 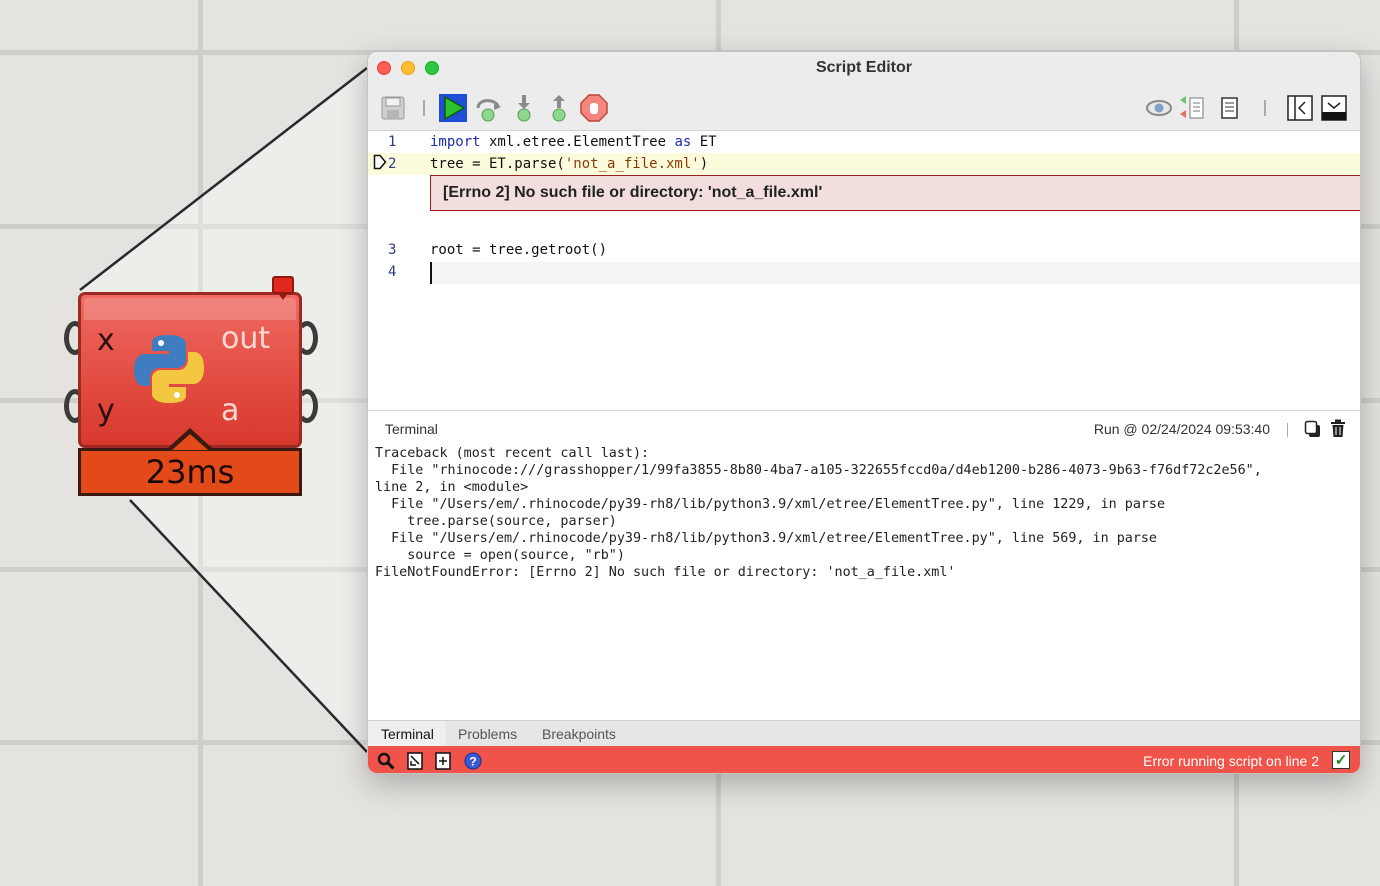 I want to click on input-label-y: y, so click(x=106, y=410).